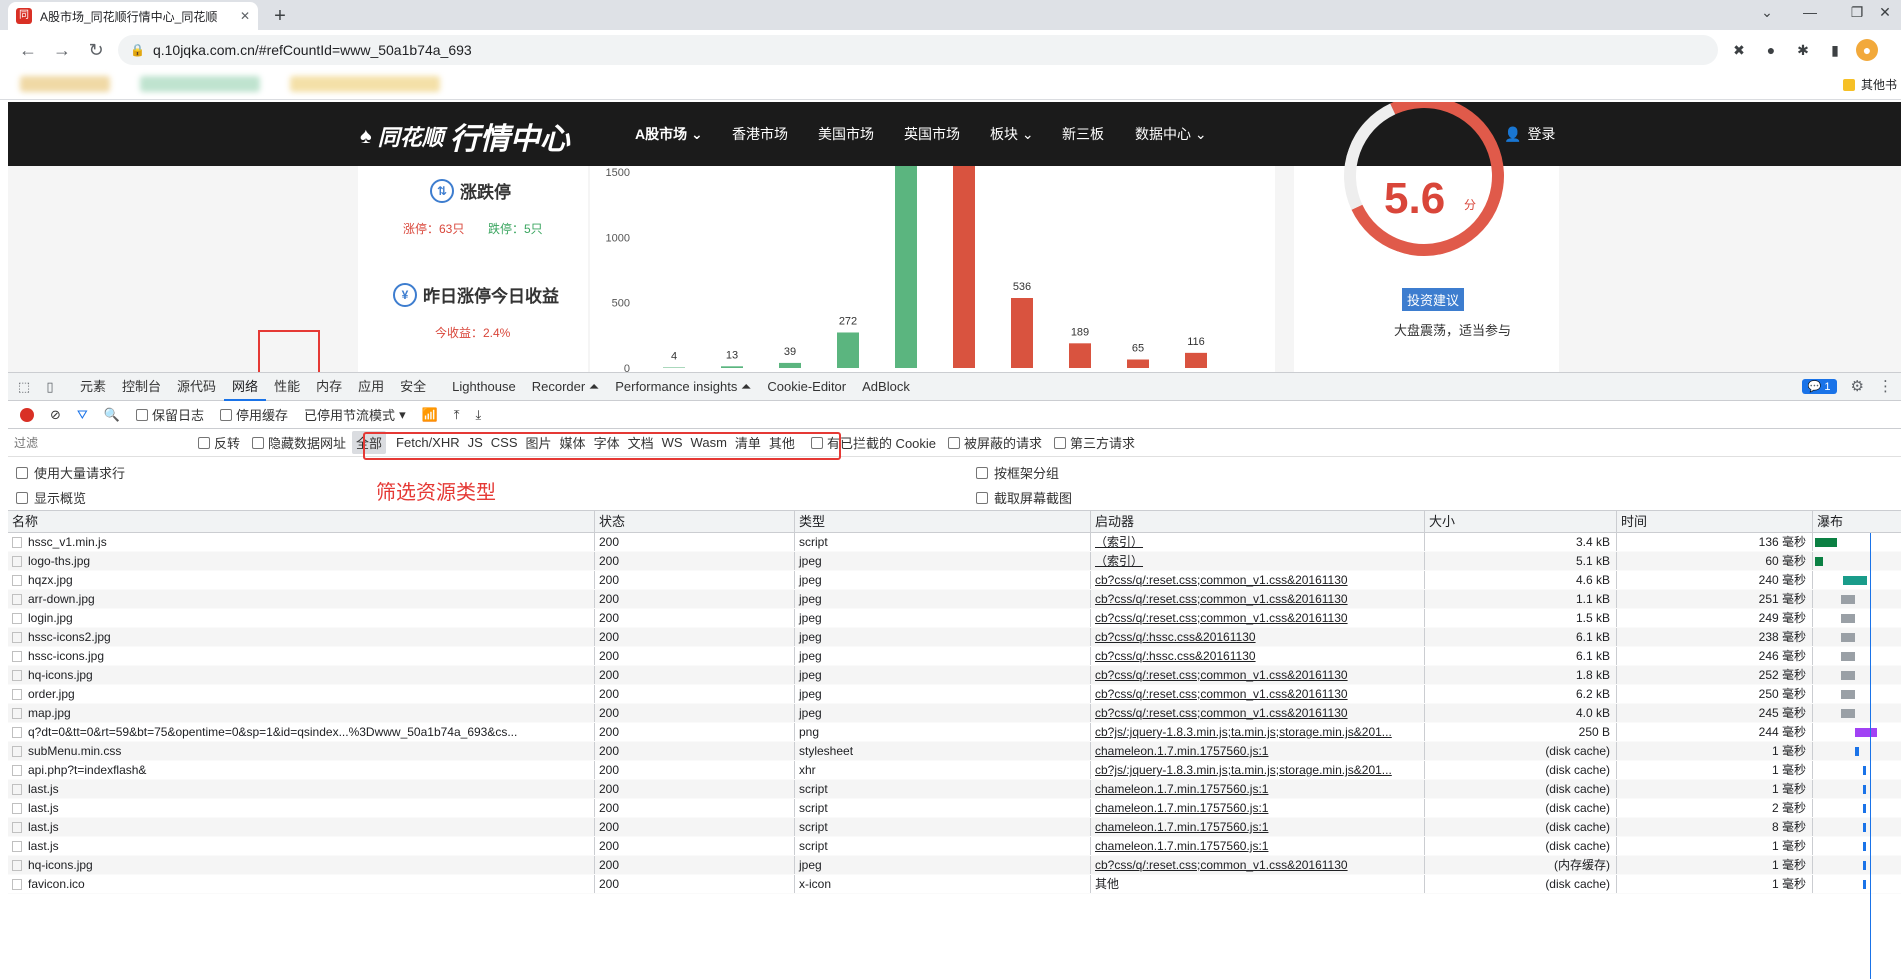 Image resolution: width=1901 pixels, height=979 pixels. Describe the element at coordinates (219, 442) in the screenshot. I see `invert-checkbox: 反转` at that location.